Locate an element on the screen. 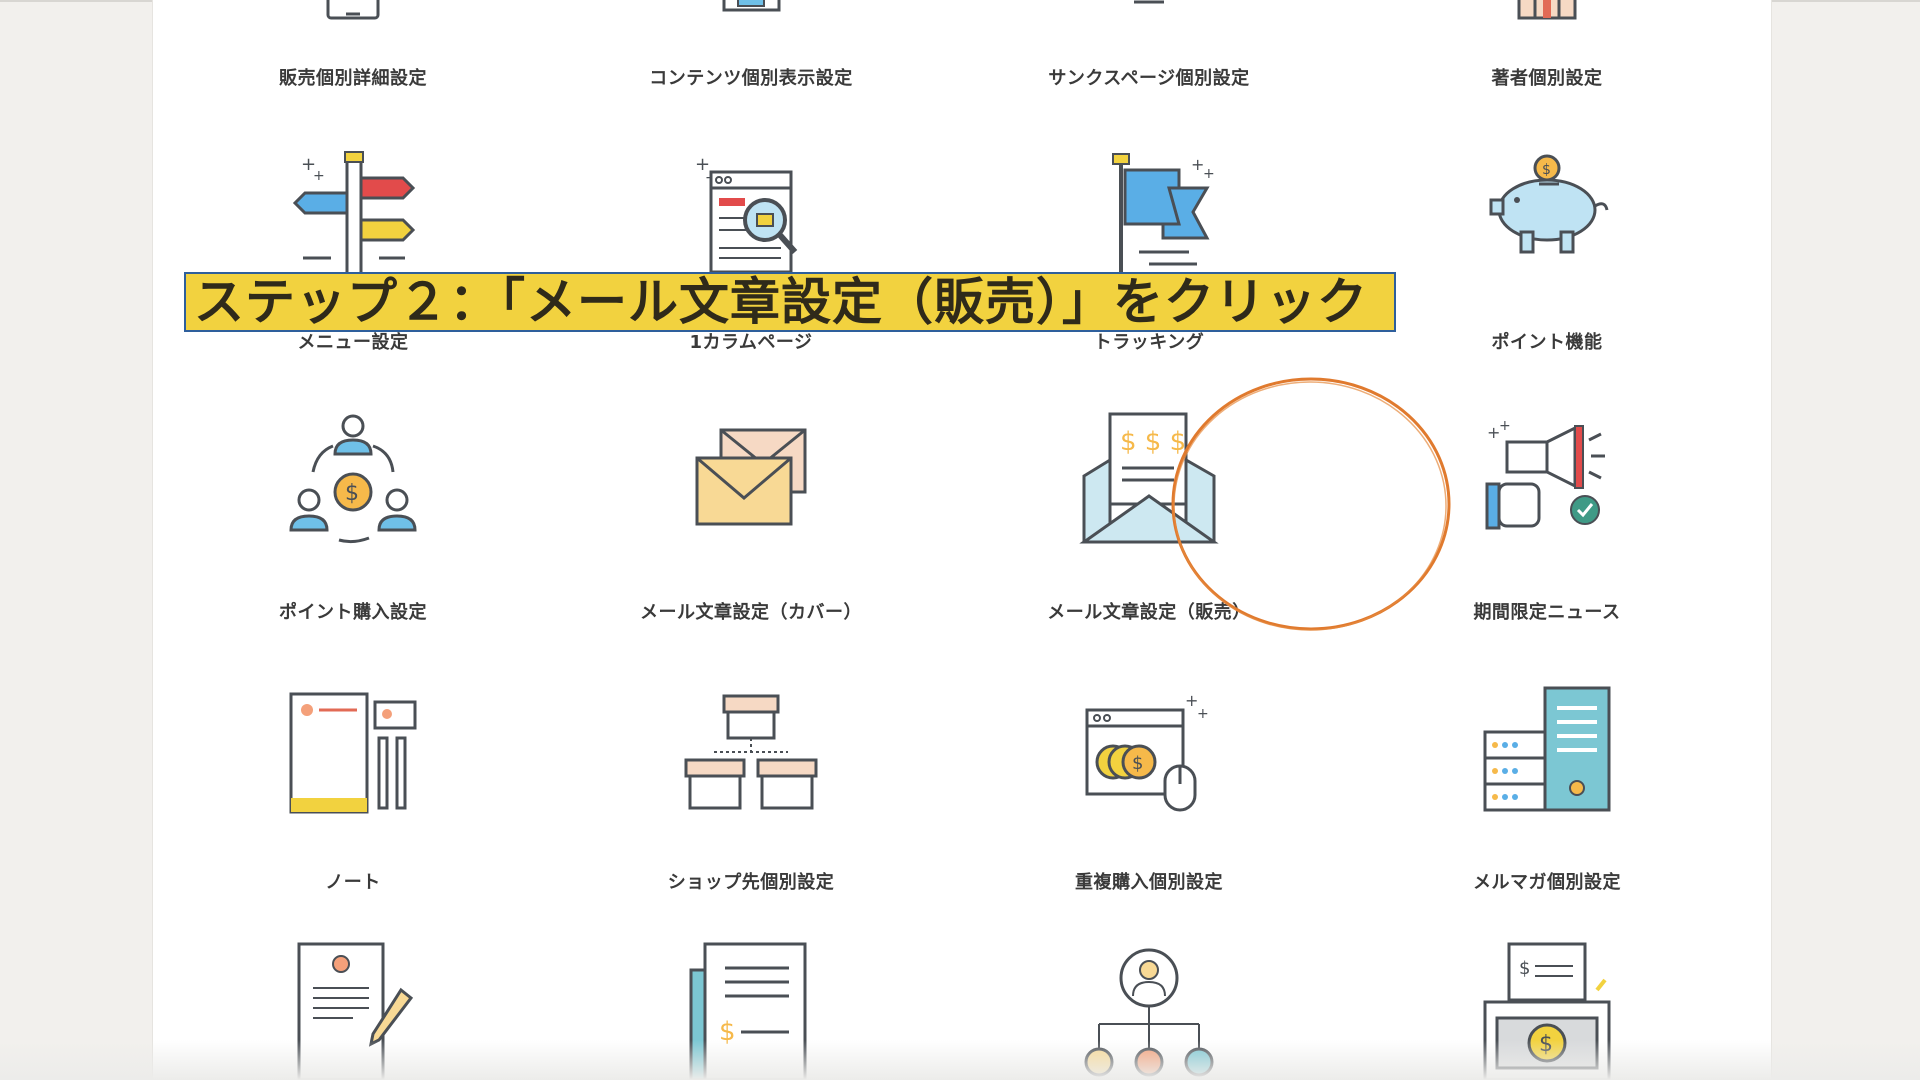 The image size is (1920, 1080). flag-icon: + + is located at coordinates (1149, 213).